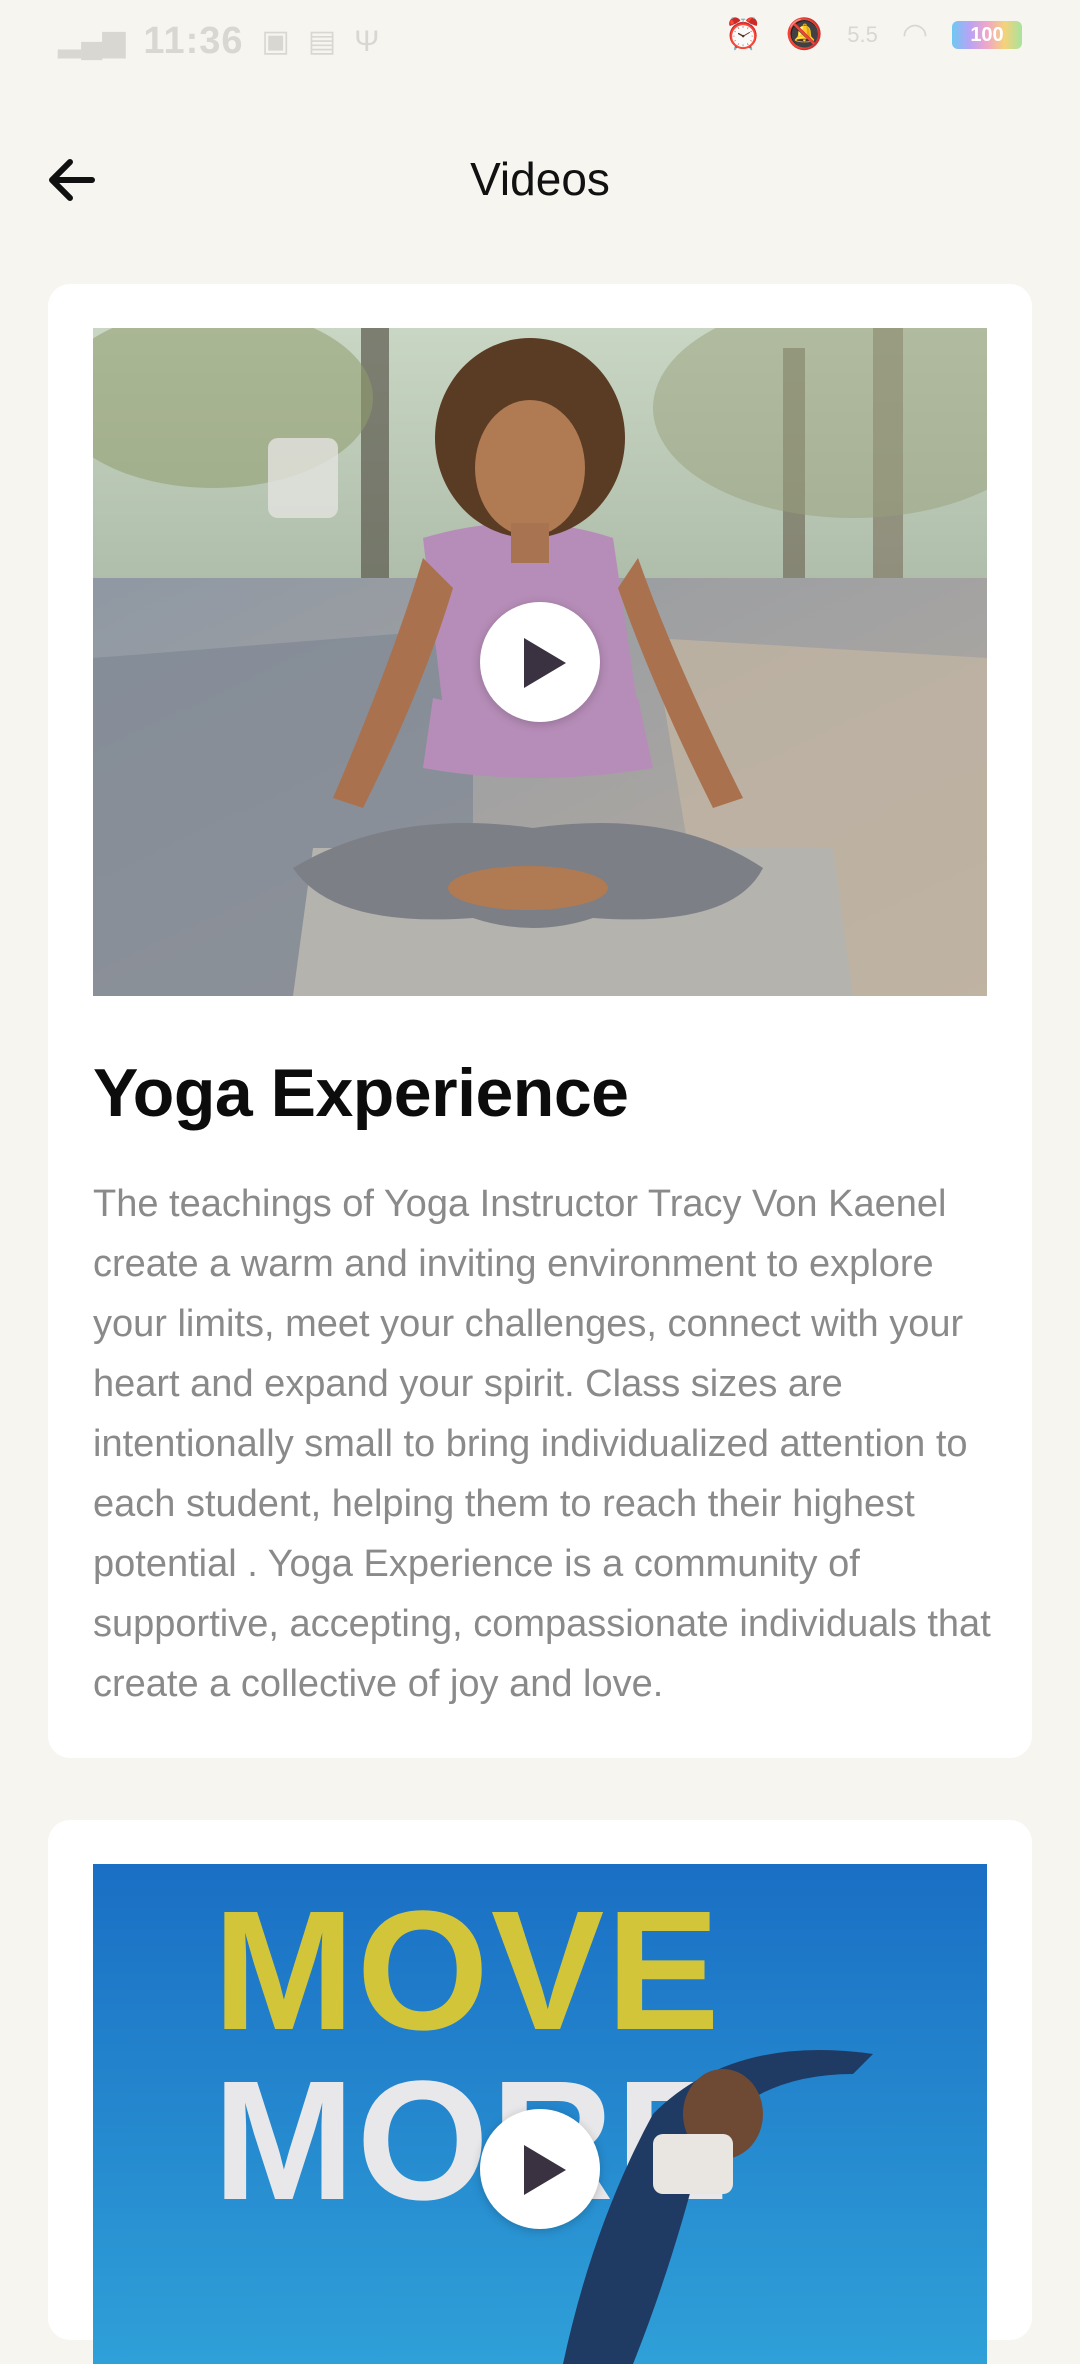 The image size is (1080, 2364). What do you see at coordinates (322, 41) in the screenshot?
I see `app-notification-icon: ▤` at bounding box center [322, 41].